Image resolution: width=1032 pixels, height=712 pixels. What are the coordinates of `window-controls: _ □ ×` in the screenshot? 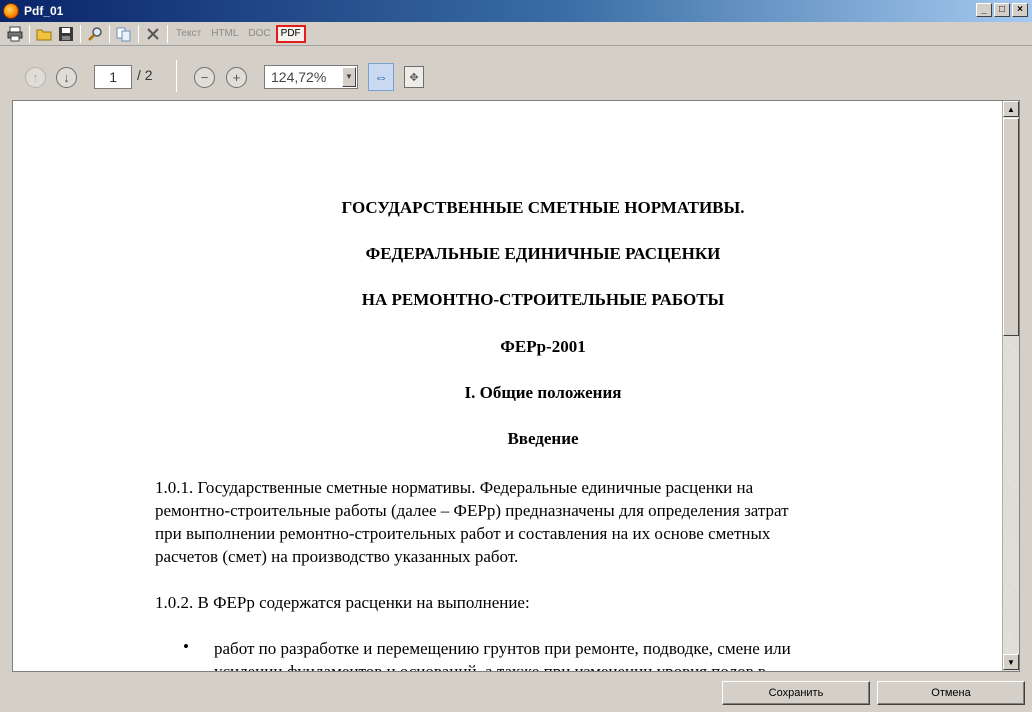 It's located at (1002, 10).